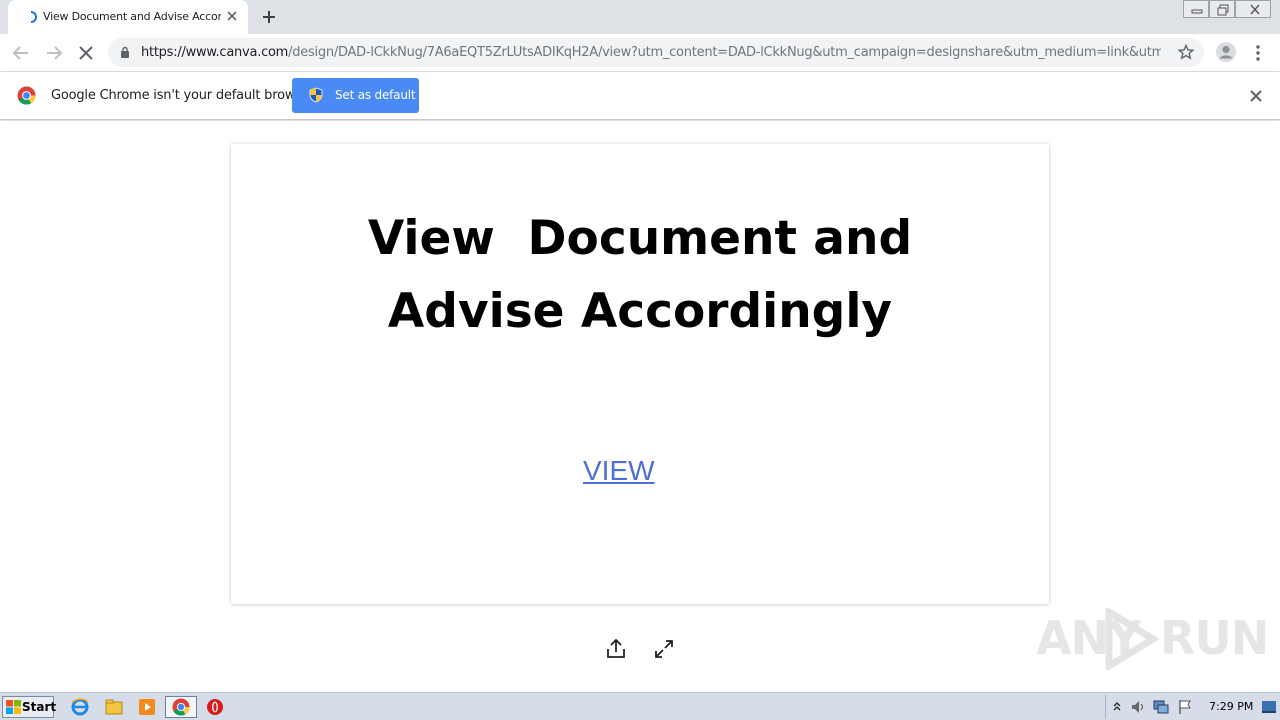 This screenshot has height=720, width=1280. I want to click on tab-close-icon, so click(232, 16).